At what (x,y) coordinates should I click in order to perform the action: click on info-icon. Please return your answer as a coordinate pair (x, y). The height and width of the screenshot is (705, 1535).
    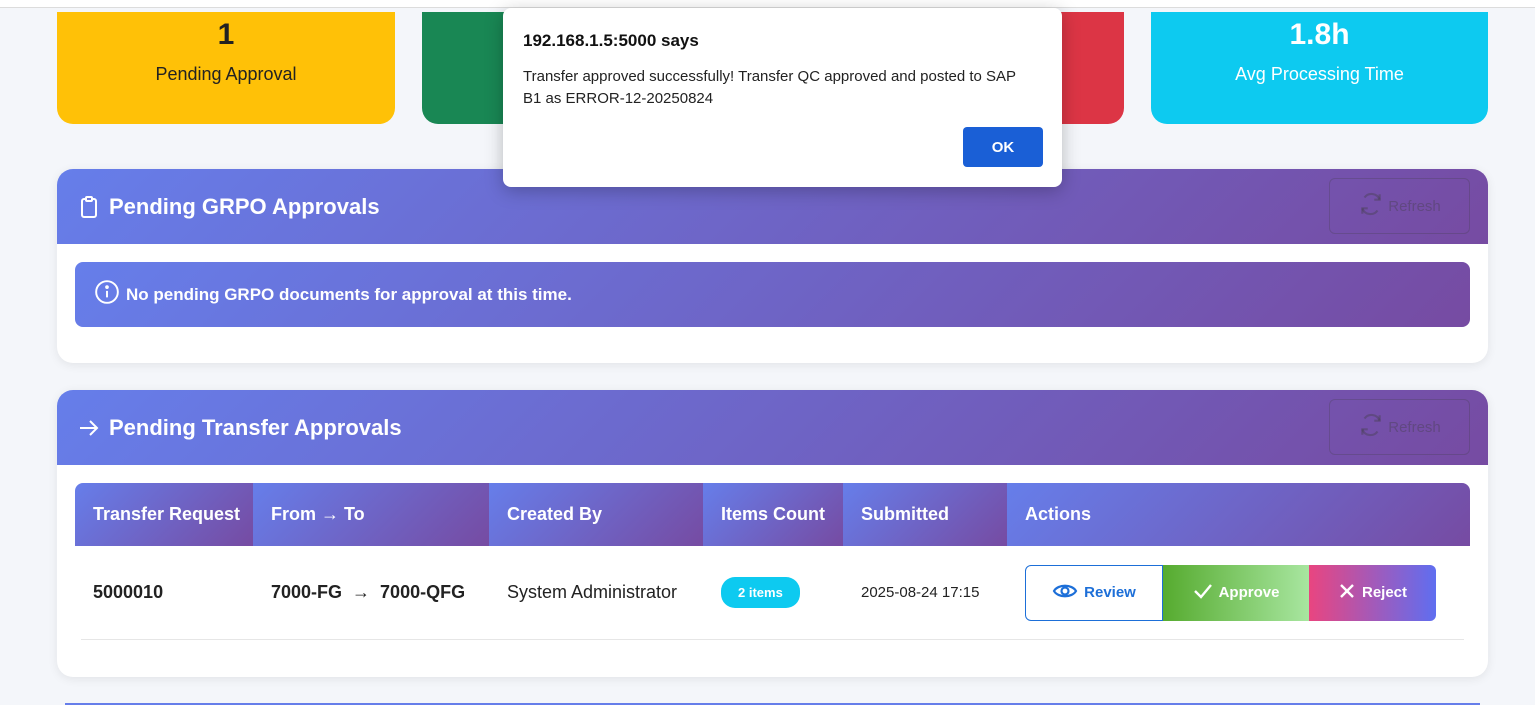
    Looking at the image, I should click on (110, 294).